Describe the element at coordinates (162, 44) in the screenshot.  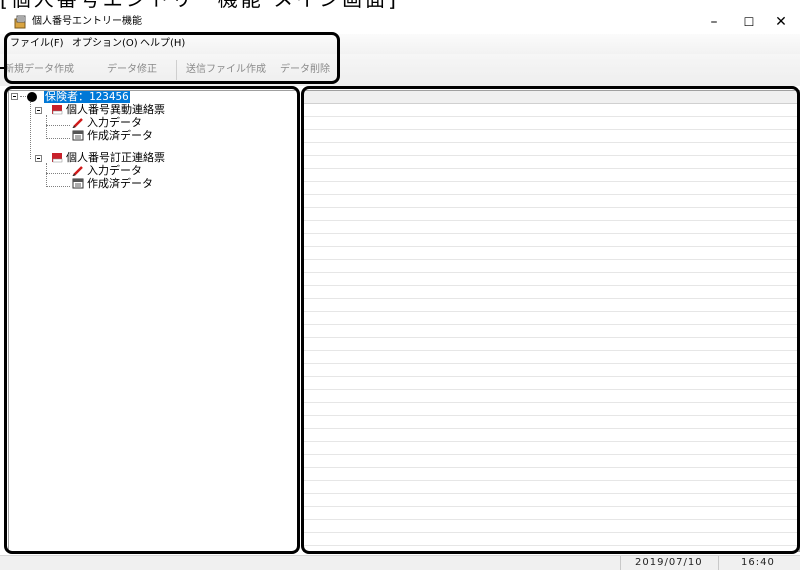
I see `menu-help: ヘルプ(H)` at that location.